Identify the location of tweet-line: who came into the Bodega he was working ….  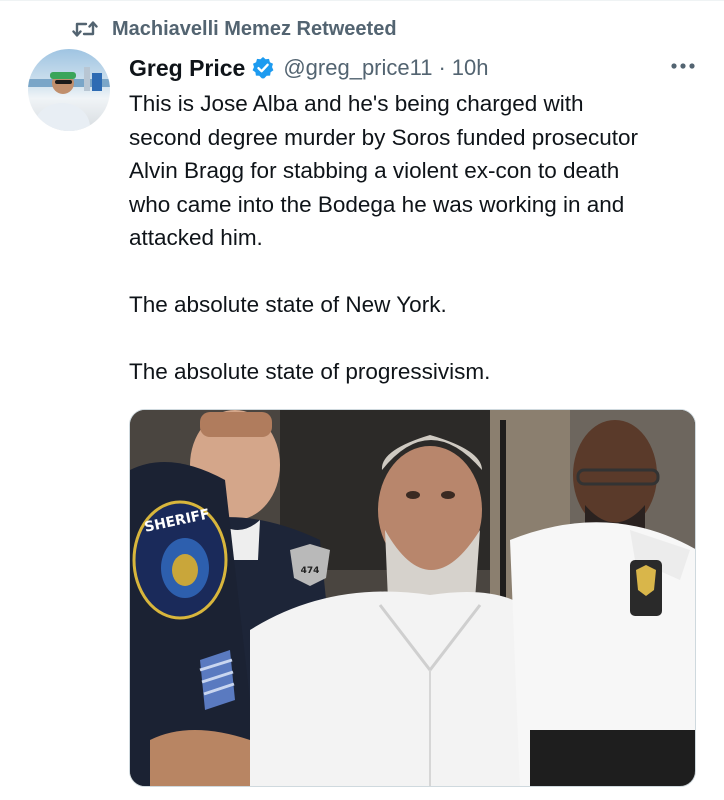
(377, 204).